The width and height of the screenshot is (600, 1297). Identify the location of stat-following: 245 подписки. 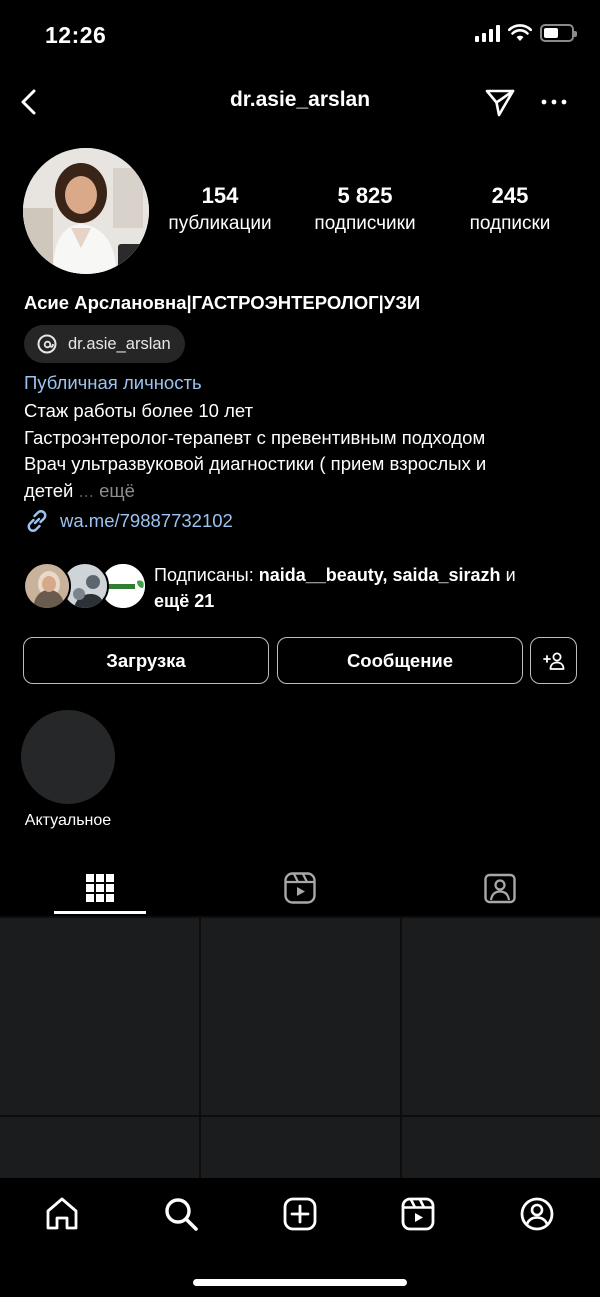
(510, 209).